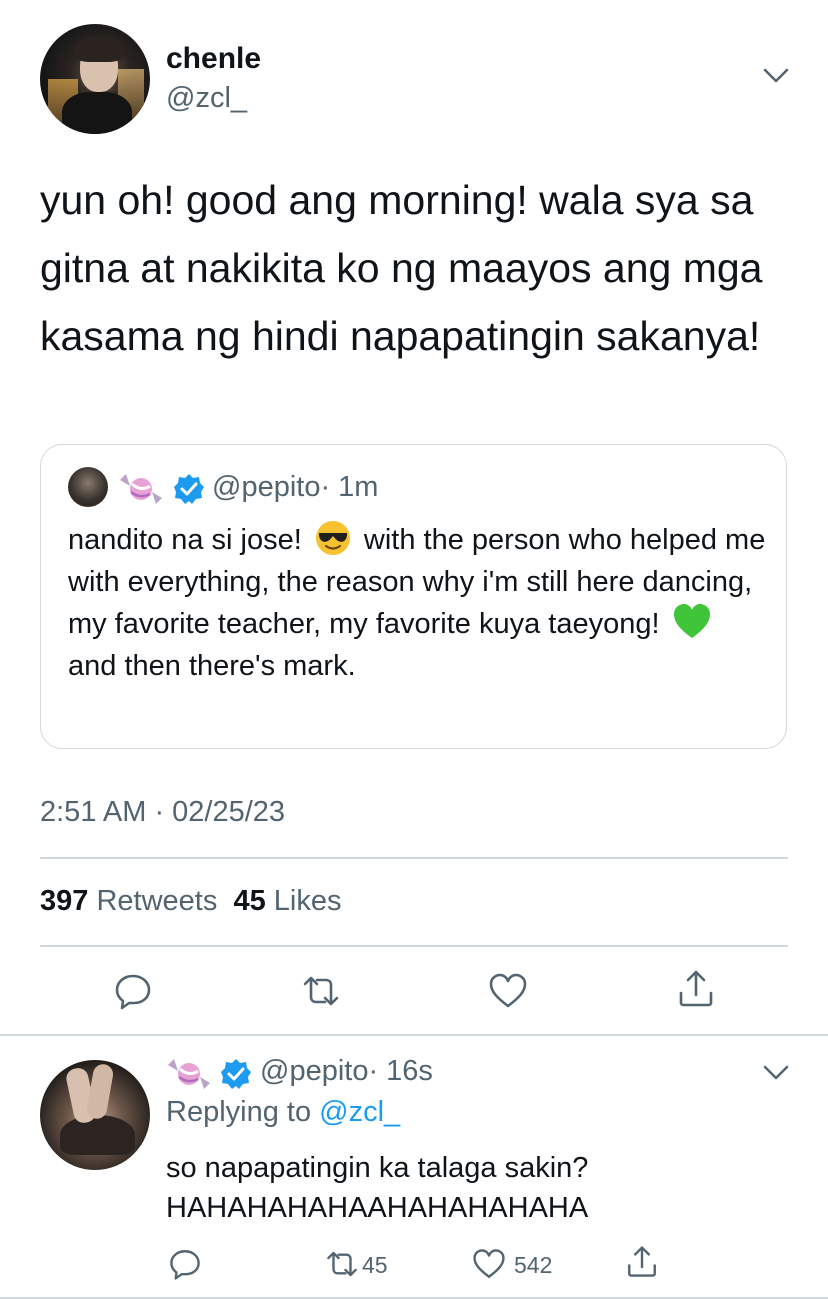 The width and height of the screenshot is (828, 1299). What do you see at coordinates (206, 98) in the screenshot?
I see `author-handle: @zcl_` at bounding box center [206, 98].